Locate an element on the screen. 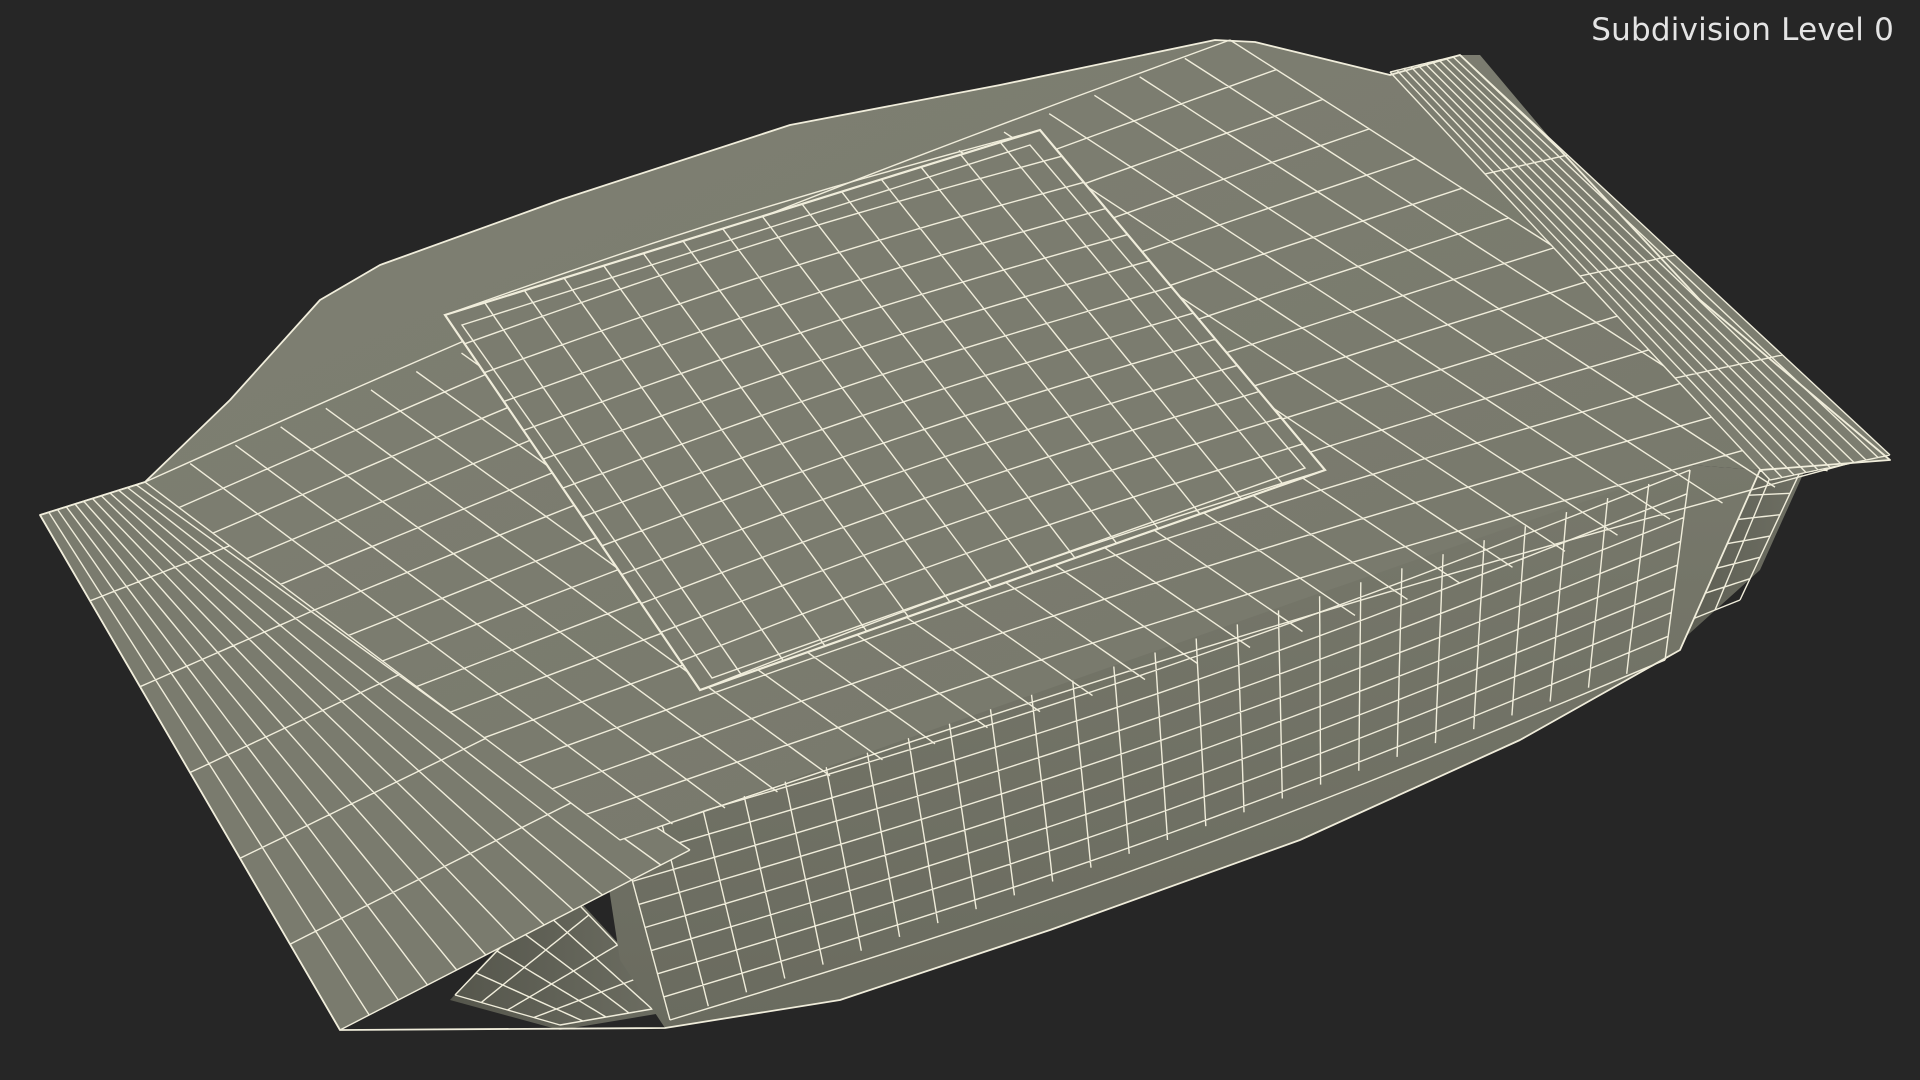 Image resolution: width=1920 pixels, height=1080 pixels. subdivision-level-label: Subdivision Level 0 is located at coordinates (1742, 30).